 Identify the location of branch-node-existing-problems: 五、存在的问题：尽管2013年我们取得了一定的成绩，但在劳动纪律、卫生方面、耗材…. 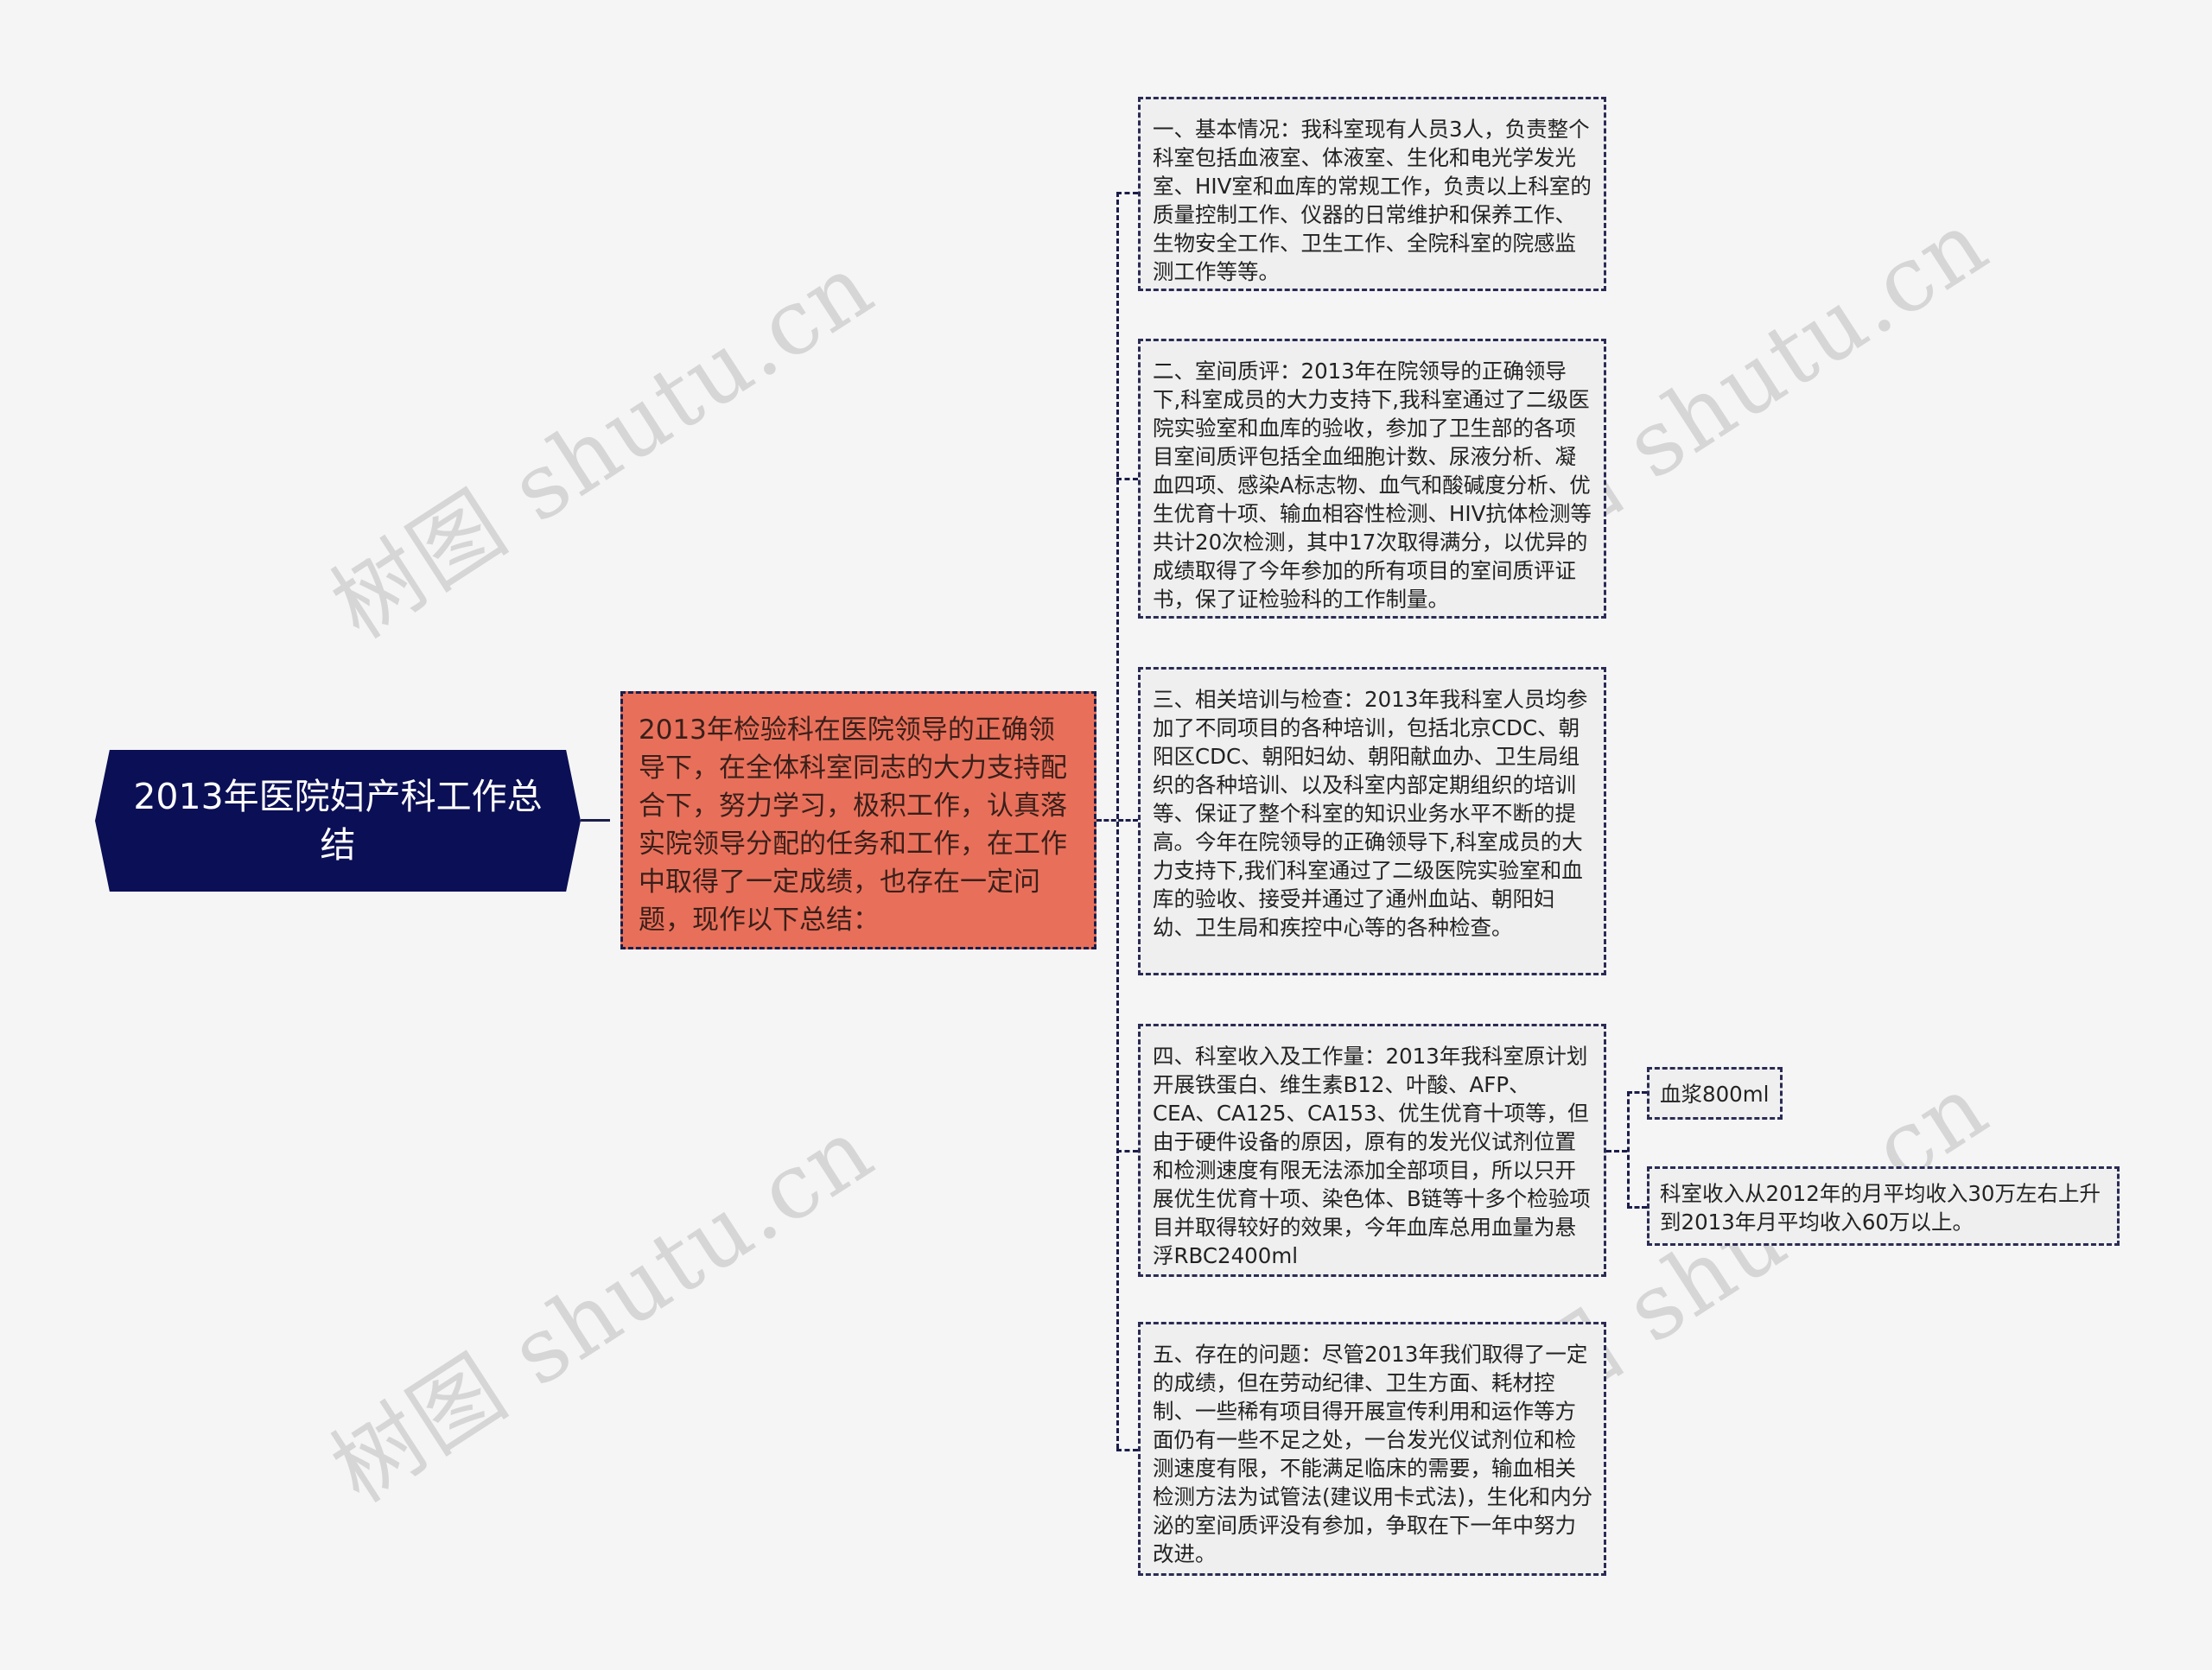
(1372, 1449).